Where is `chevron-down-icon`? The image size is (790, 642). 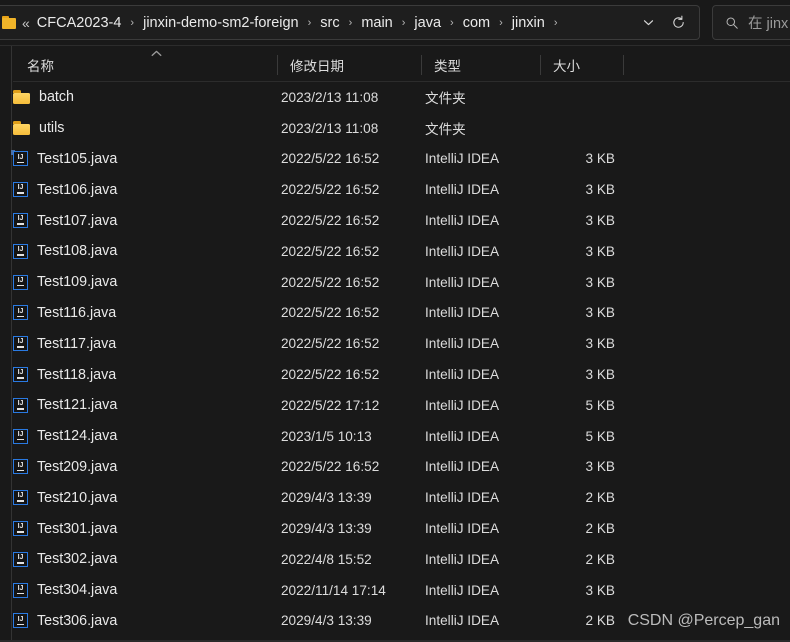 chevron-down-icon is located at coordinates (648, 23).